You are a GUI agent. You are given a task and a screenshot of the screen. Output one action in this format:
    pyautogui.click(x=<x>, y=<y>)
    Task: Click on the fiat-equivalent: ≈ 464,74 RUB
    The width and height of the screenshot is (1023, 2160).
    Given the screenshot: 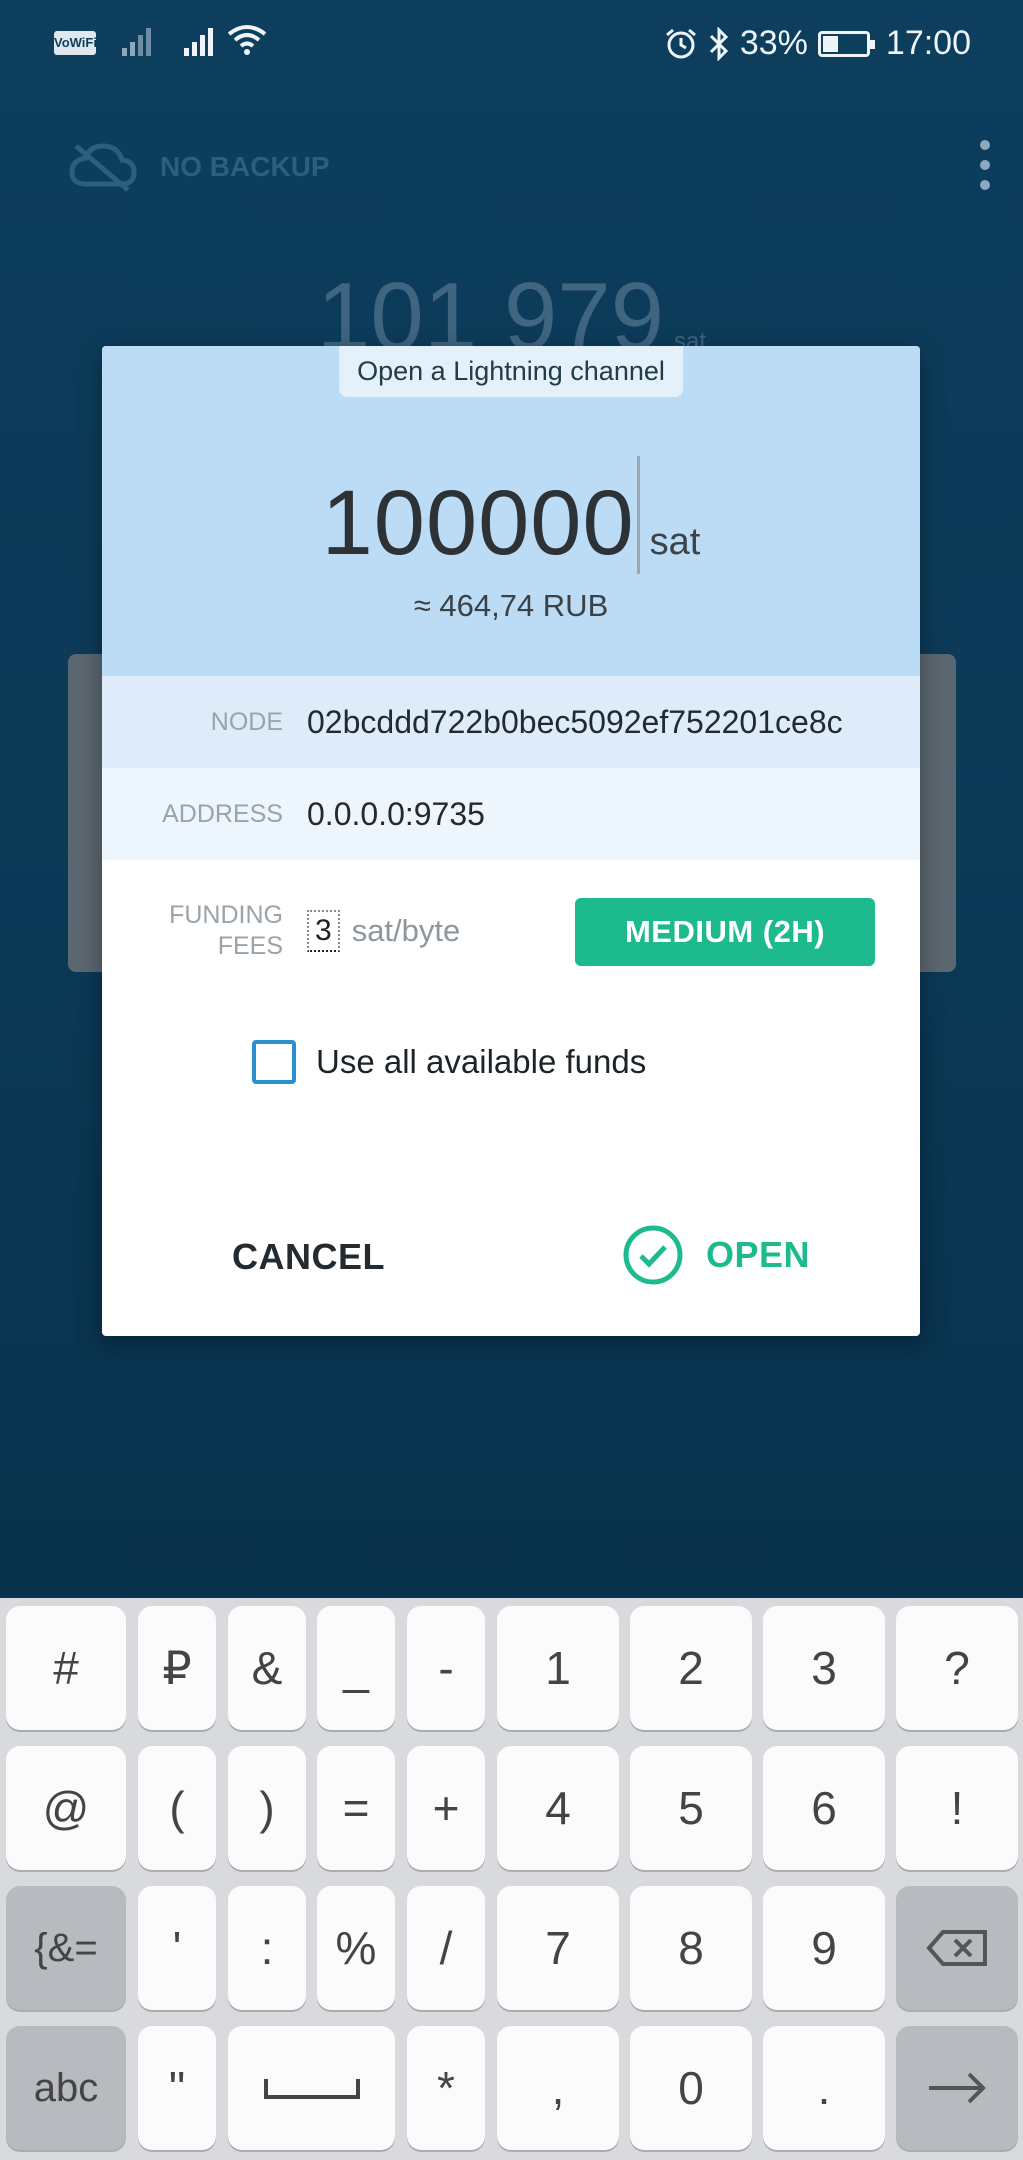 What is the action you would take?
    pyautogui.click(x=511, y=605)
    